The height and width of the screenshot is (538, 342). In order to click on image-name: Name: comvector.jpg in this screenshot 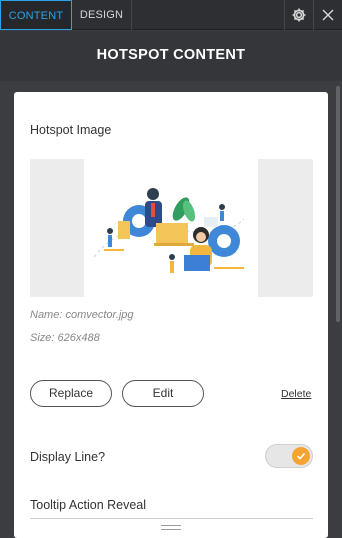, I will do `click(82, 315)`.